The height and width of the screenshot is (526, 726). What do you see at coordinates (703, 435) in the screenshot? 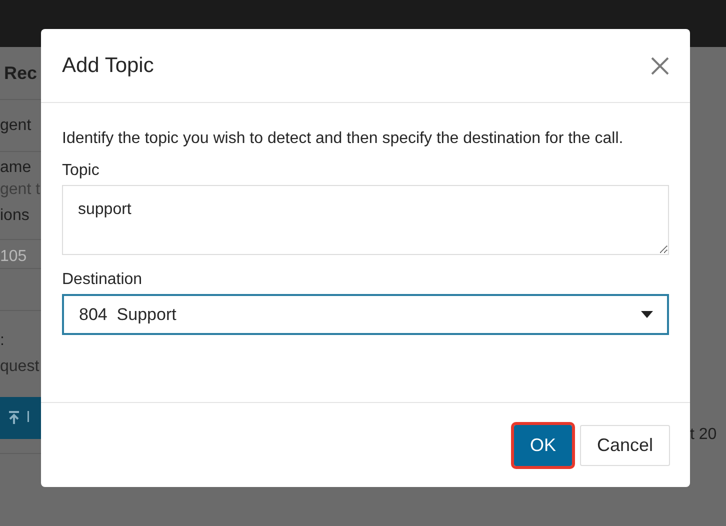
I see `section-value: t 20` at bounding box center [703, 435].